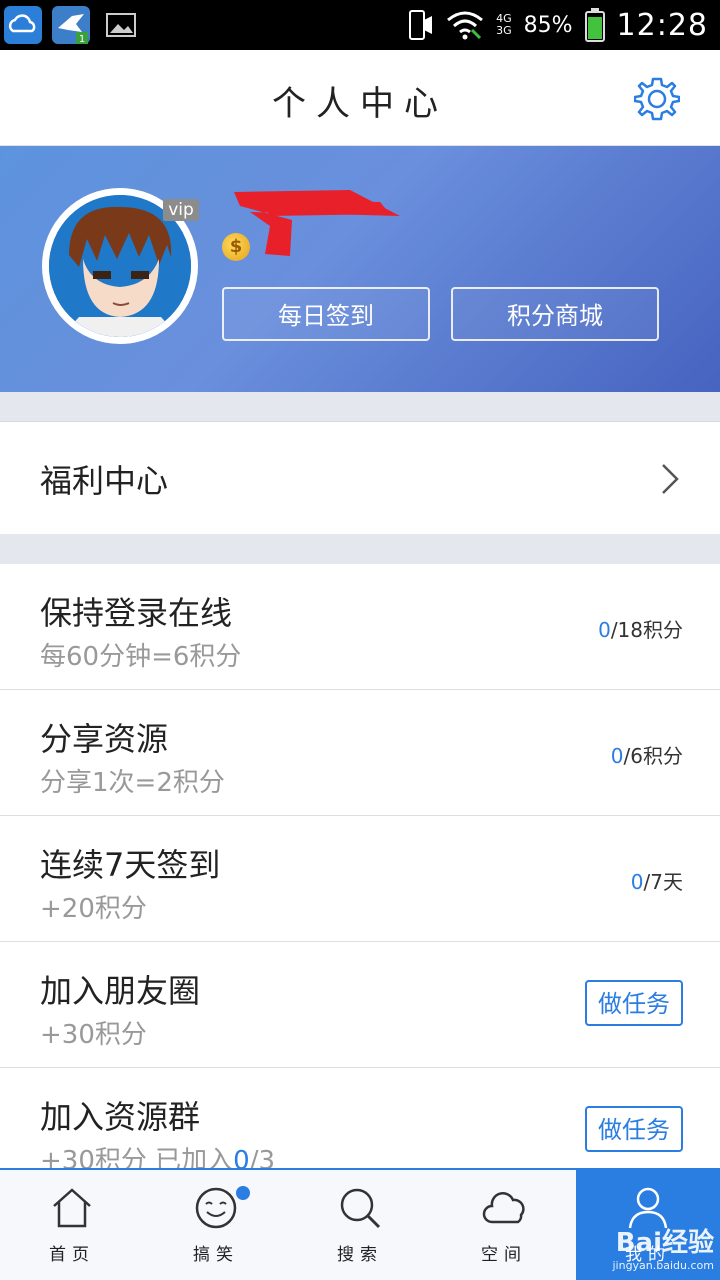 The image size is (720, 1280). I want to click on bottom-tab-bar: 首页 搞笑 搜索 空间 我的 Bai经验 jingyan.baidu.com, so click(360, 1224).